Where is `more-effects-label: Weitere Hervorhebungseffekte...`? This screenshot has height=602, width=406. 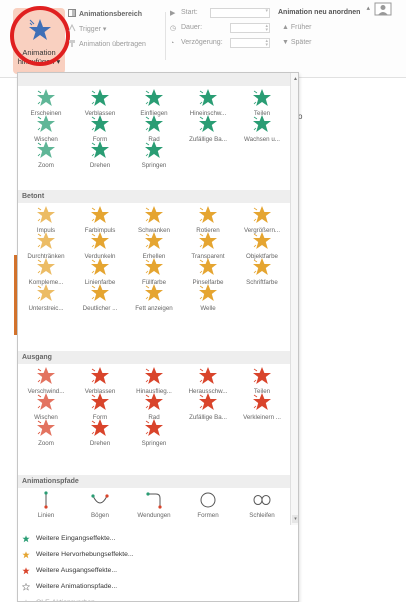
more-effects-label: Weitere Hervorhebungseffekte... is located at coordinates (85, 554).